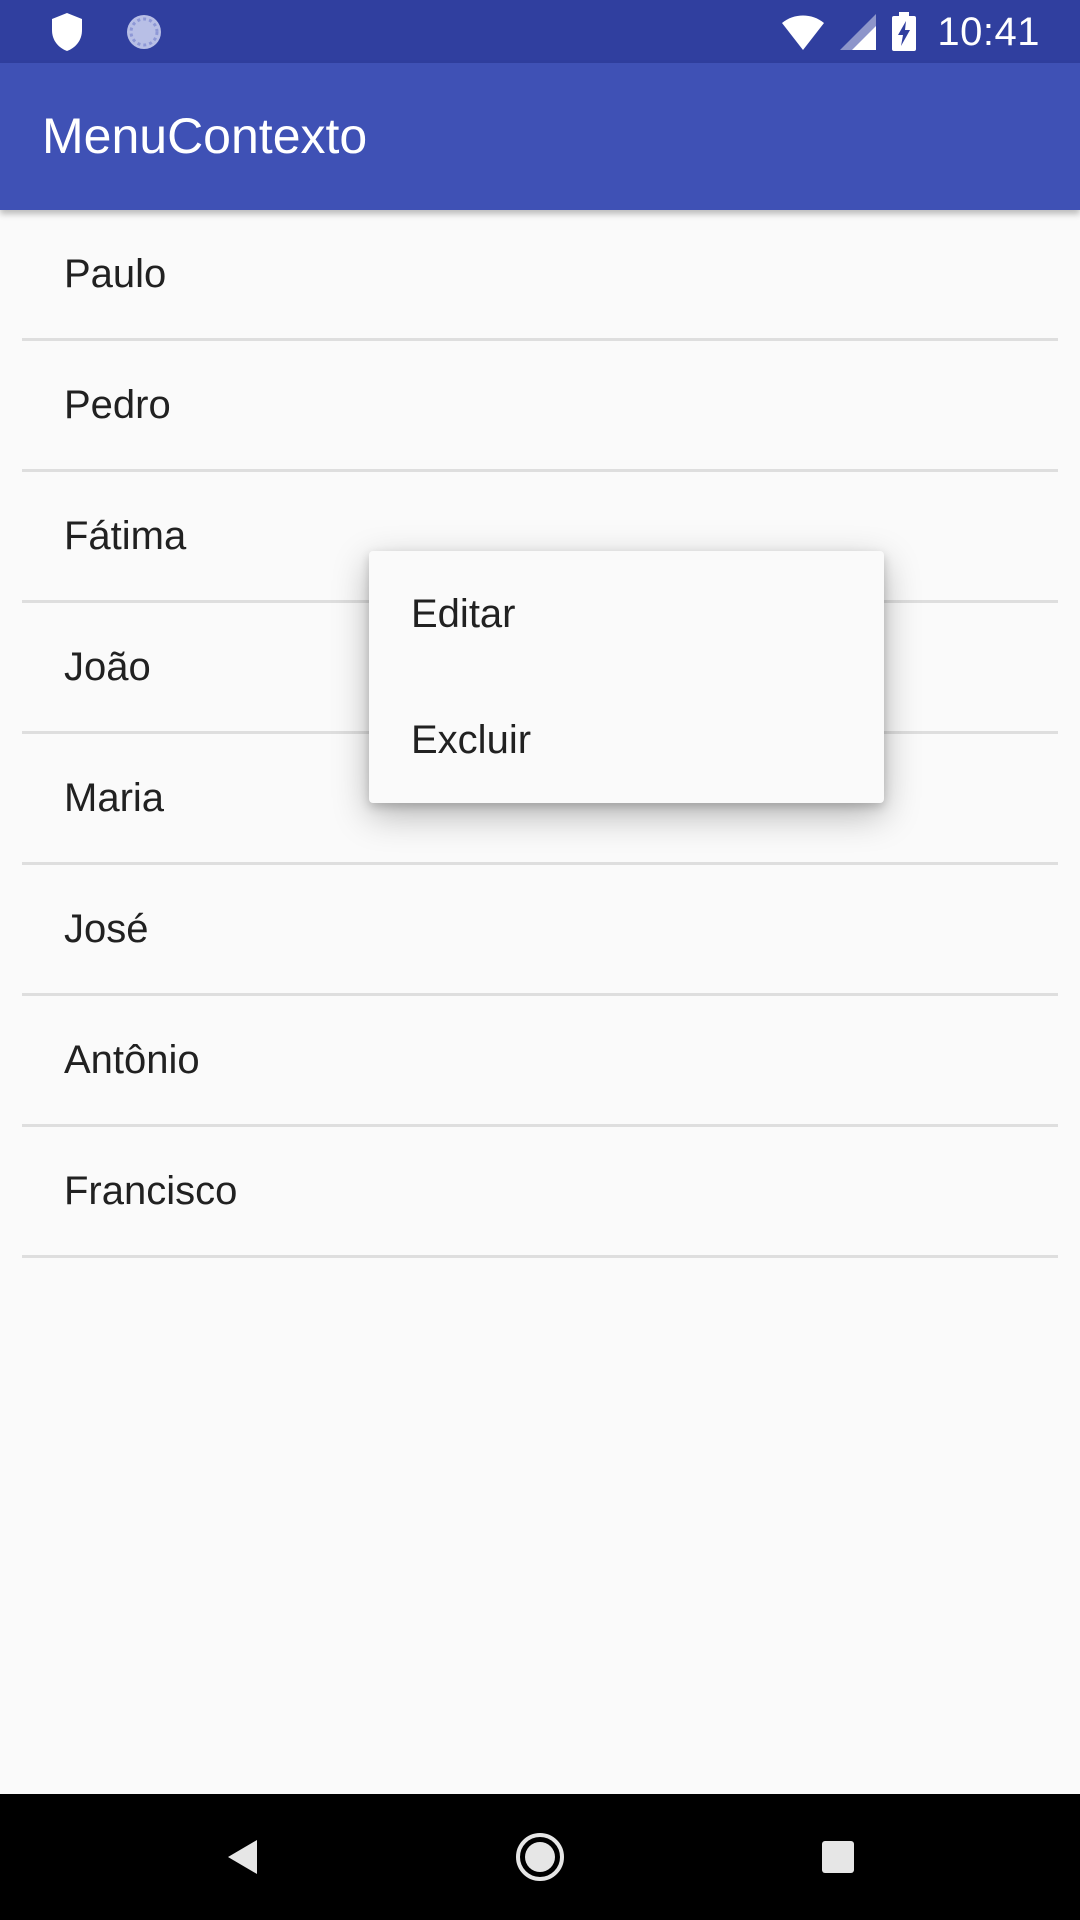 The height and width of the screenshot is (1920, 1080). I want to click on back-icon, so click(242, 1857).